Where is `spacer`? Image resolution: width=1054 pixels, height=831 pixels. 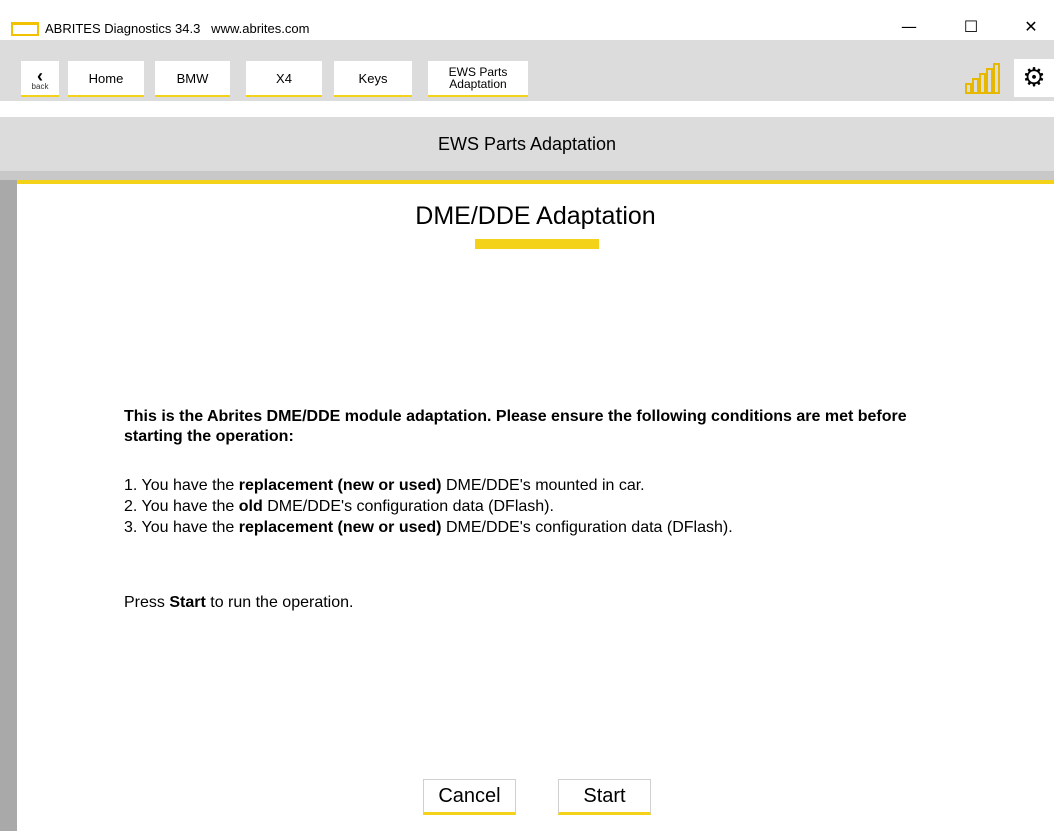 spacer is located at coordinates (527, 109).